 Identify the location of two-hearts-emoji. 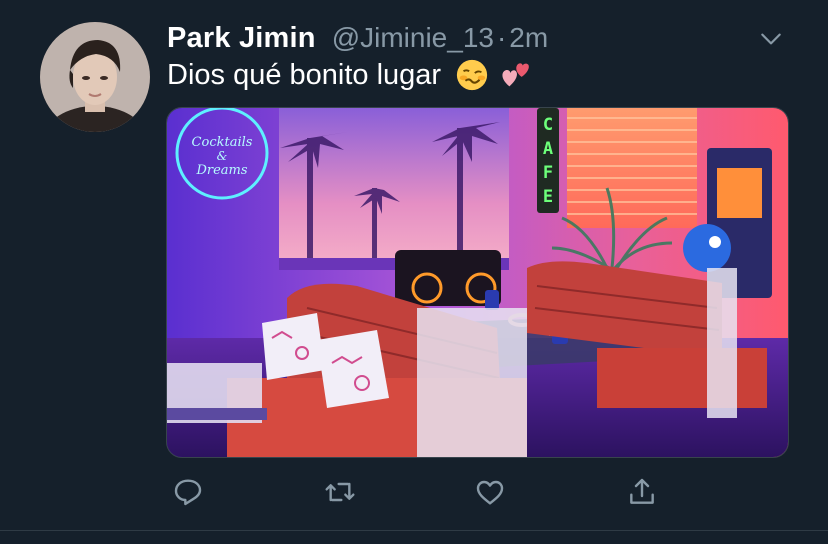
(515, 75).